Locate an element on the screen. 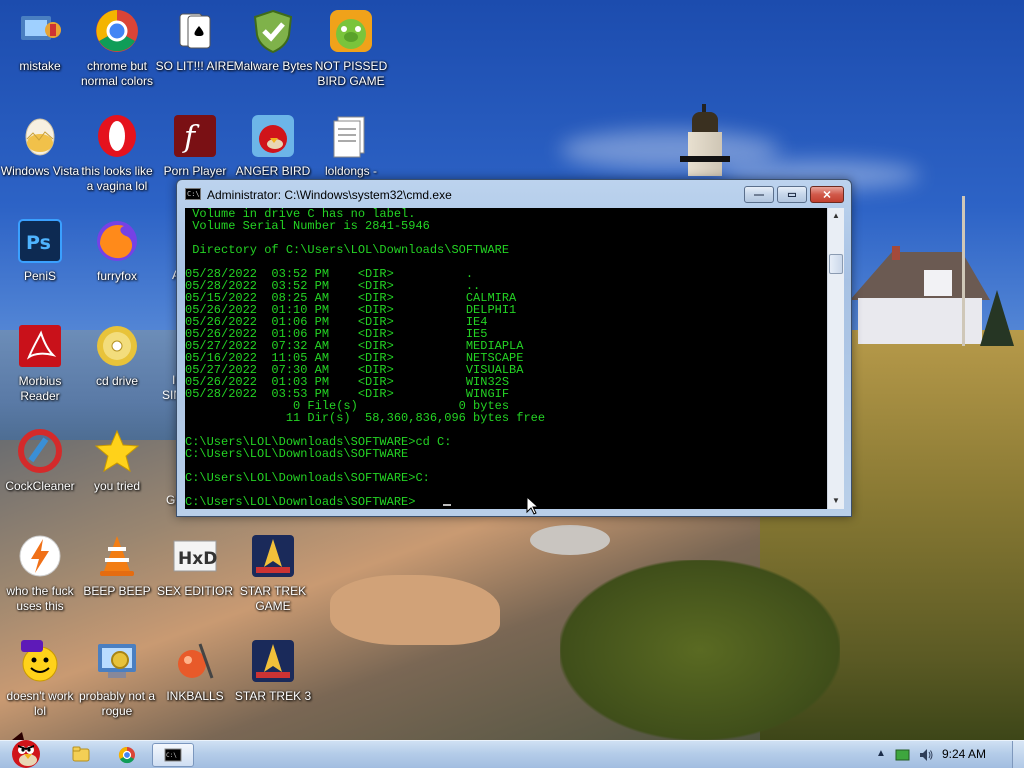 The height and width of the screenshot is (768, 1024). partial-label-g: G is located at coordinates (171, 500).